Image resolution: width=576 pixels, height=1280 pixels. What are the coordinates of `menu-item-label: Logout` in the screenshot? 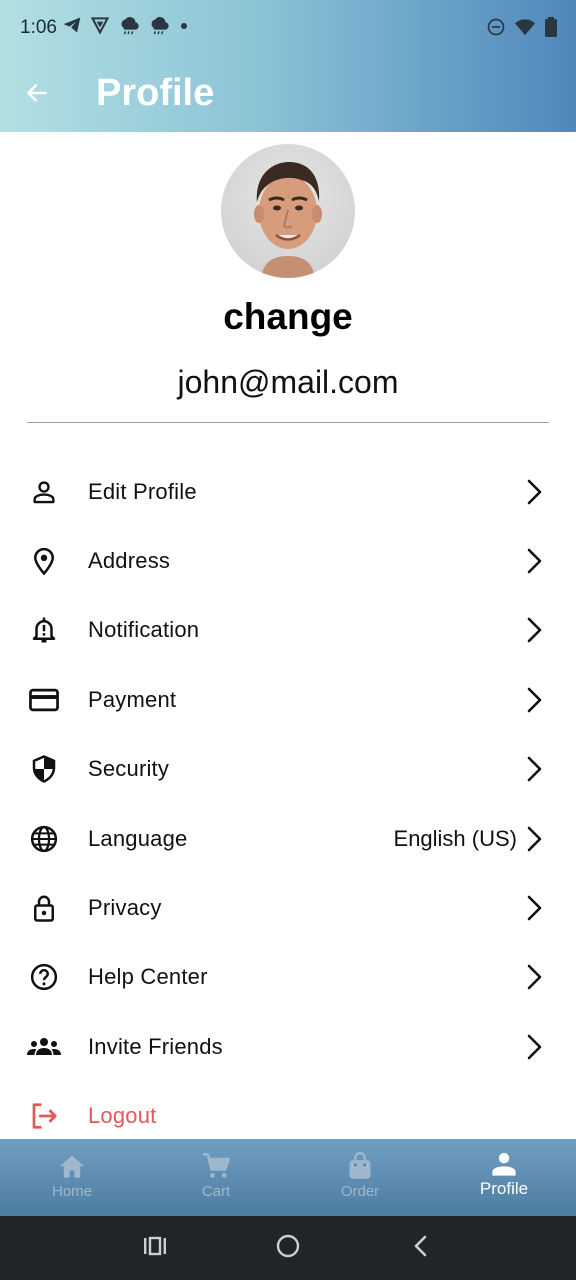 It's located at (122, 1116).